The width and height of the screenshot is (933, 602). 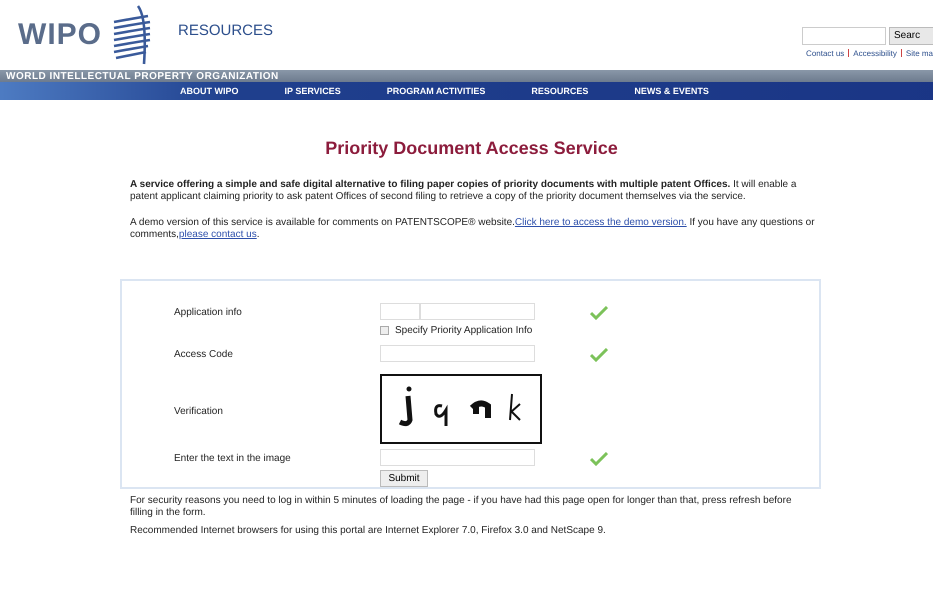 I want to click on page-title: Priority Document Access Service, so click(x=471, y=148).